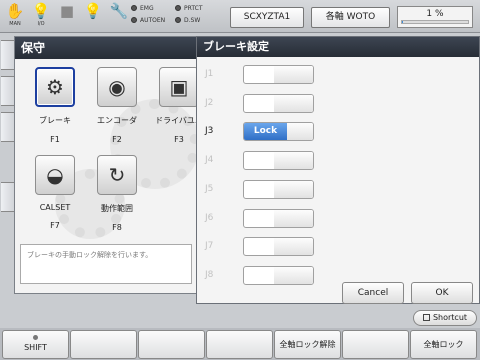  What do you see at coordinates (209, 246) in the screenshot?
I see `axis-label-j7: J7` at bounding box center [209, 246].